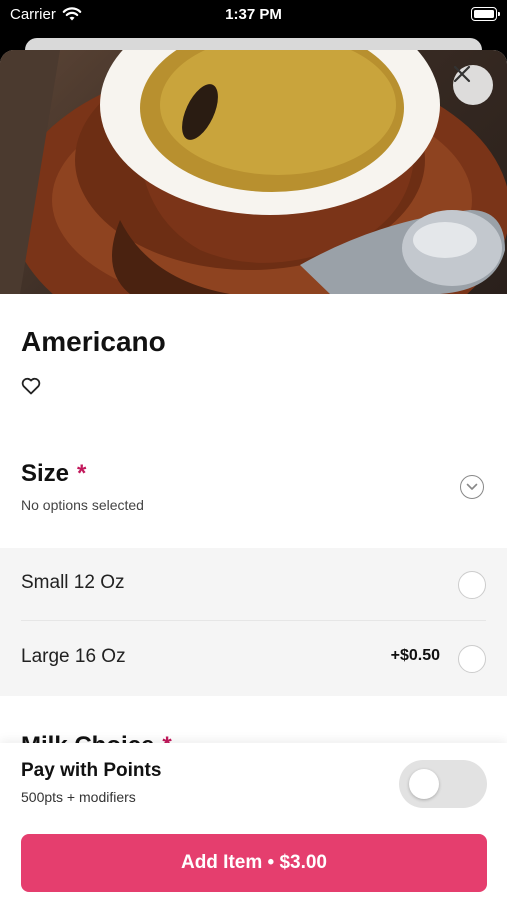 This screenshot has height=900, width=507. Describe the element at coordinates (424, 784) in the screenshot. I see `toggle-knob` at that location.